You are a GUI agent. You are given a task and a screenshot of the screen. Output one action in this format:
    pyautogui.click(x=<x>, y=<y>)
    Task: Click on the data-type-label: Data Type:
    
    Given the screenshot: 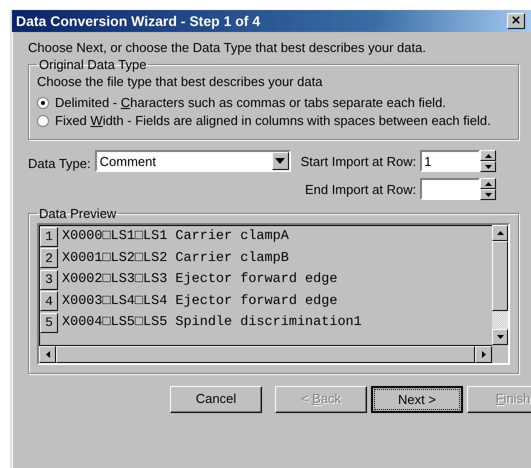 What is the action you would take?
    pyautogui.click(x=59, y=164)
    